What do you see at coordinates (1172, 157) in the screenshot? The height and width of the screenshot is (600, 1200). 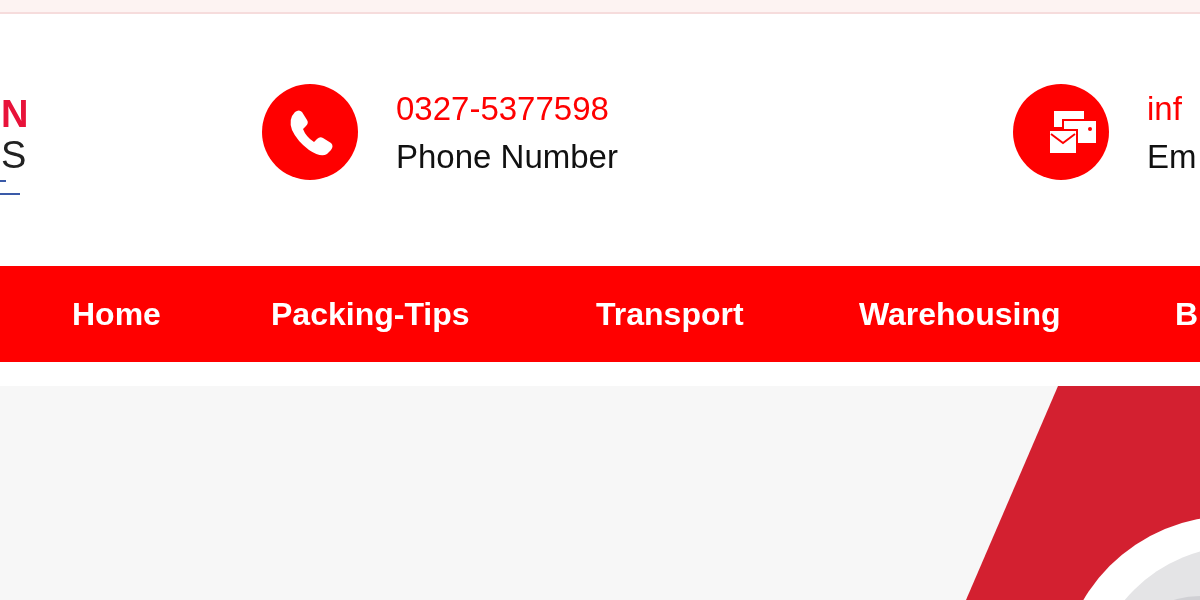 I see `contact-label: Em` at bounding box center [1172, 157].